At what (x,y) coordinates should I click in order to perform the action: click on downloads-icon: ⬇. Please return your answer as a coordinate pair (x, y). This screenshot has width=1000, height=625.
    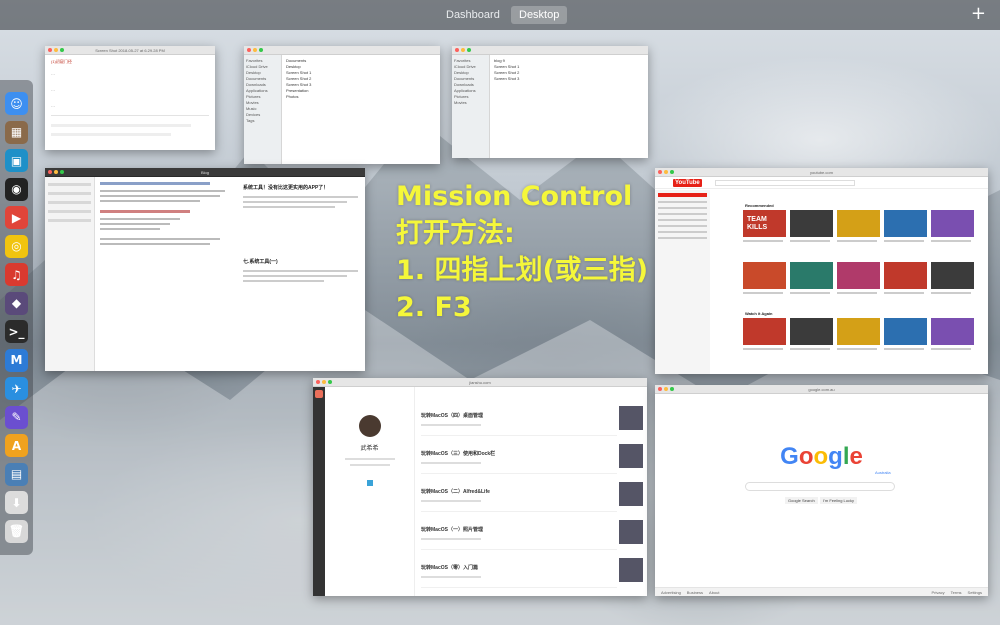
    Looking at the image, I should click on (16, 502).